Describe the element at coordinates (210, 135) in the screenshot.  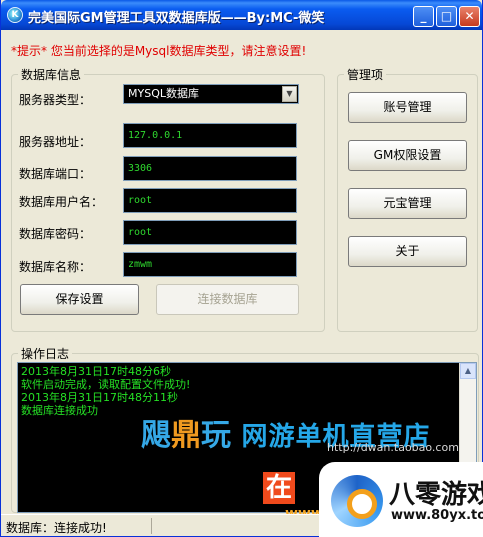
I see `server-address-input: 127.0.0.1` at that location.